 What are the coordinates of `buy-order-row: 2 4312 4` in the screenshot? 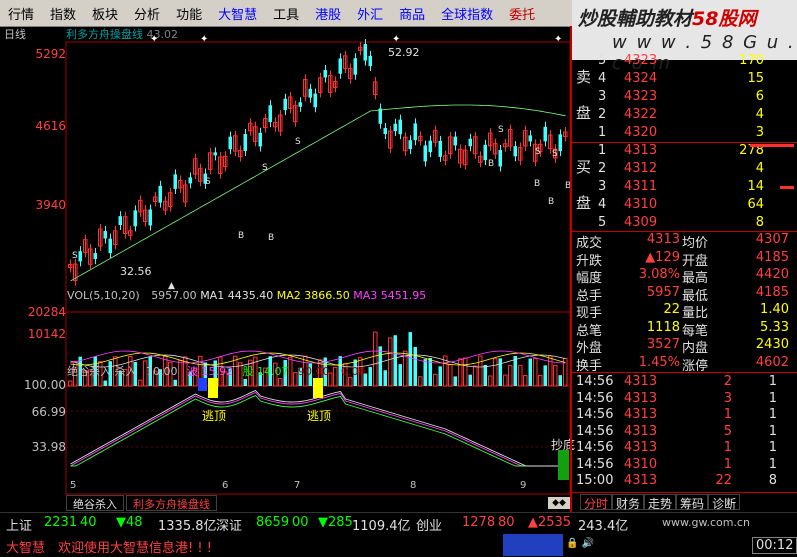 It's located at (684, 170).